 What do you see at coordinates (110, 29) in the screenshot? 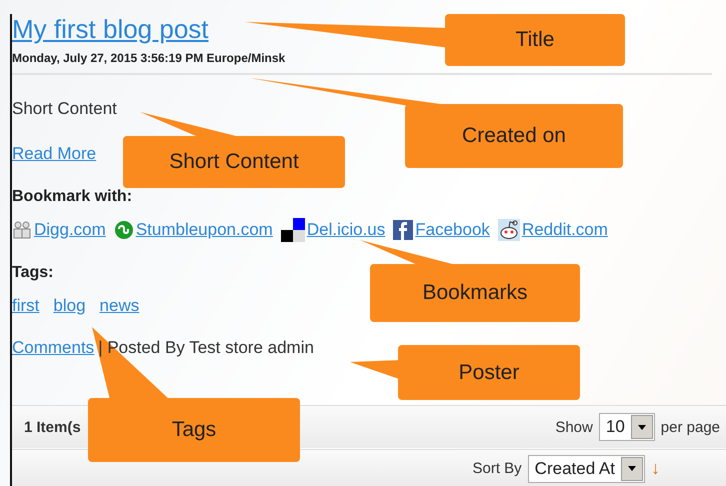
I see `post-title-link: My first blog post` at bounding box center [110, 29].